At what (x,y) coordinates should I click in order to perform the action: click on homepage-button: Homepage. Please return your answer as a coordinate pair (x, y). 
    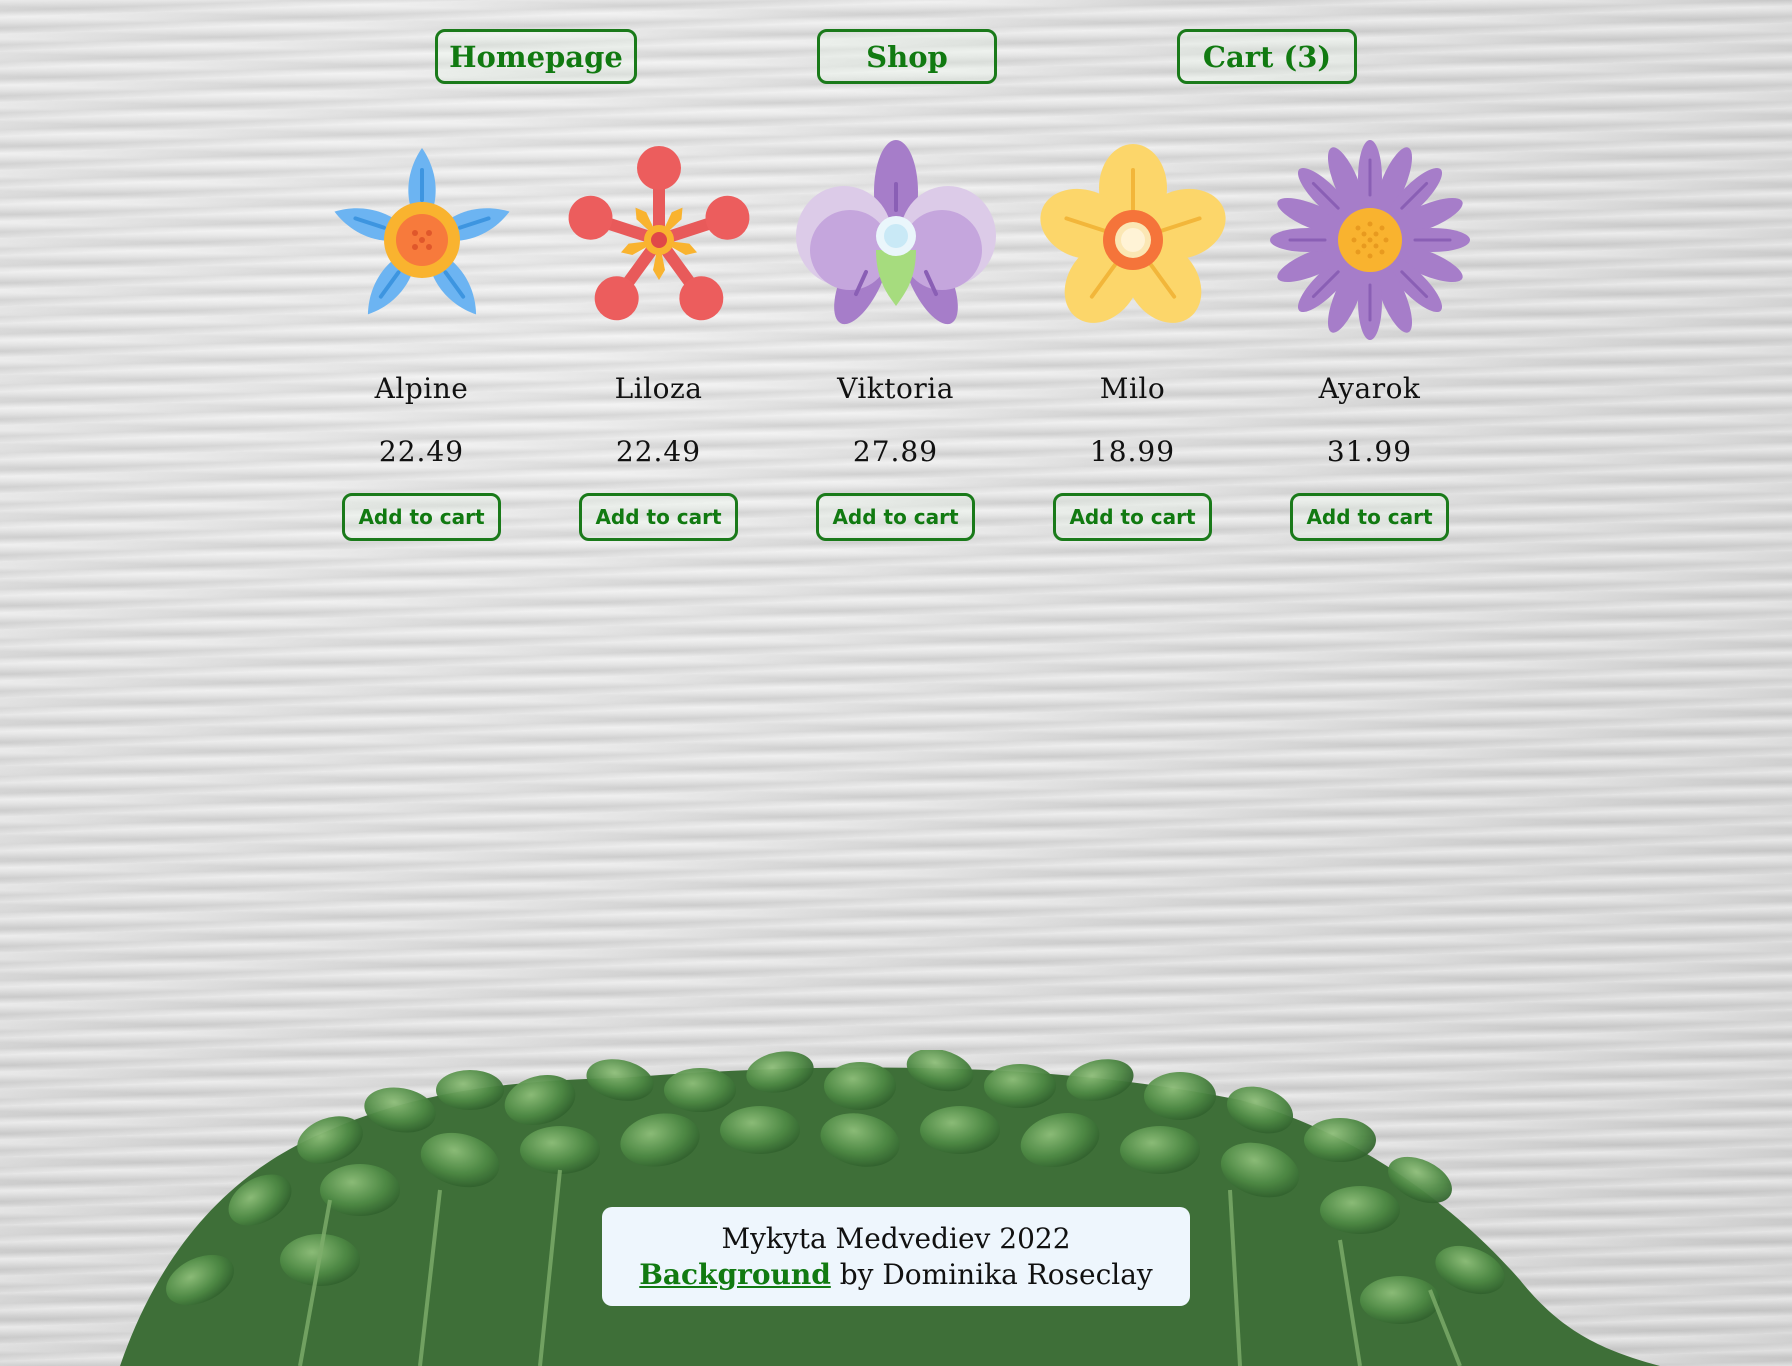
    Looking at the image, I should click on (536, 56).